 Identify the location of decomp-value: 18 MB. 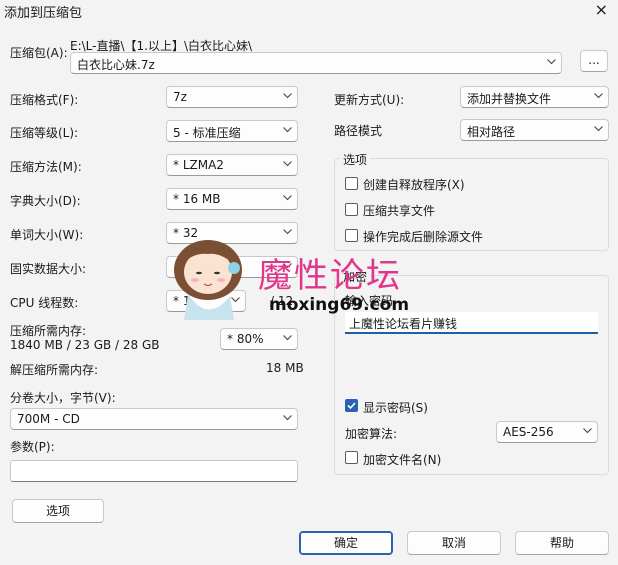
(285, 368).